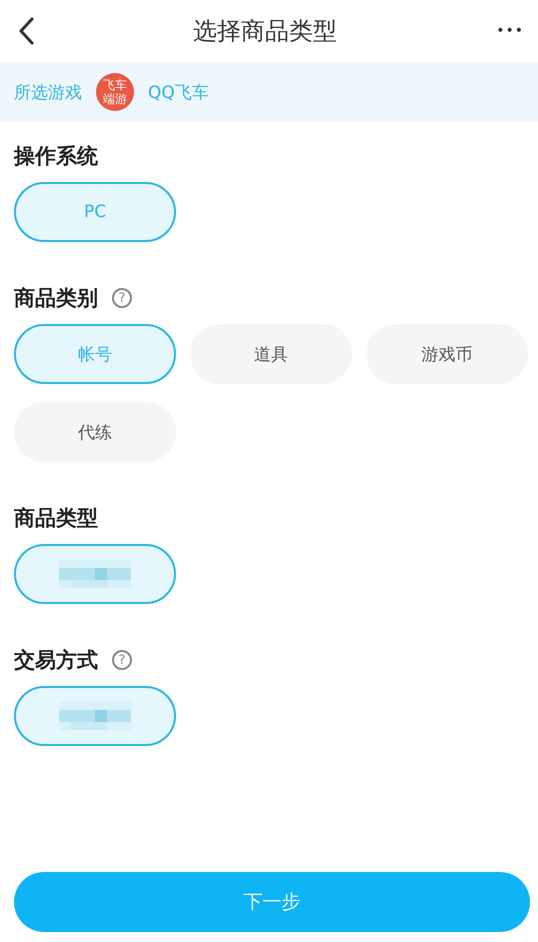  What do you see at coordinates (95, 212) in the screenshot?
I see `option-button: PC` at bounding box center [95, 212].